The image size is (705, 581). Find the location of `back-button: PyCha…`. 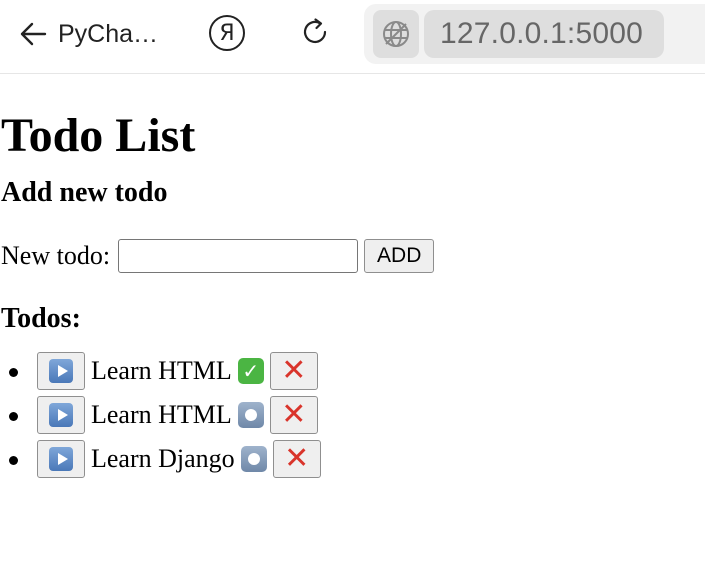

back-button: PyCha… is located at coordinates (88, 34).